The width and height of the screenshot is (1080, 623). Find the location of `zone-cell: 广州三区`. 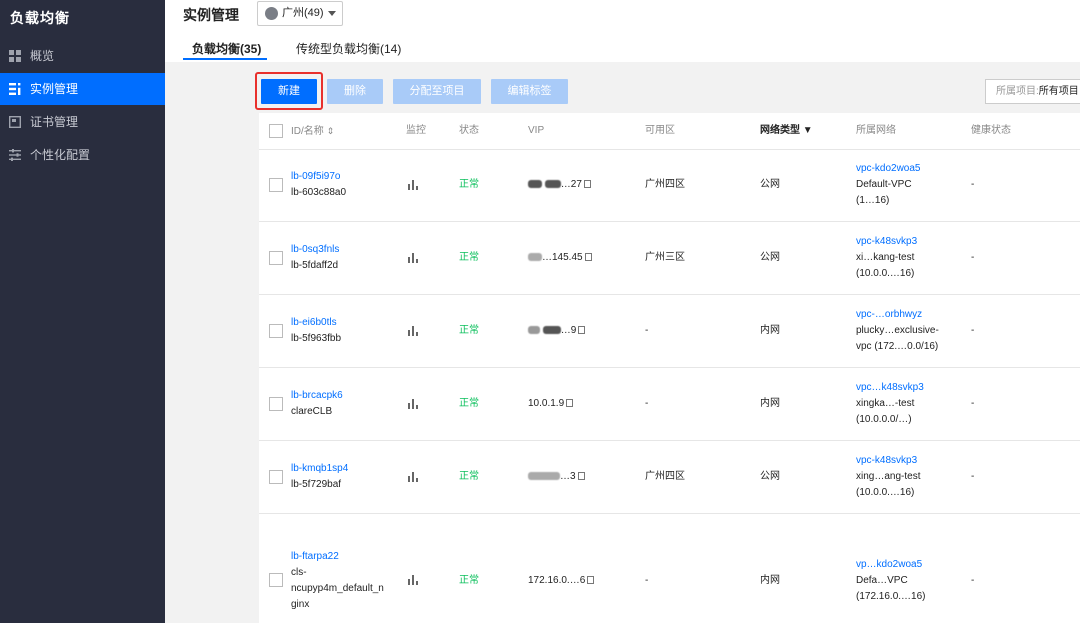

zone-cell: 广州三区 is located at coordinates (665, 257).